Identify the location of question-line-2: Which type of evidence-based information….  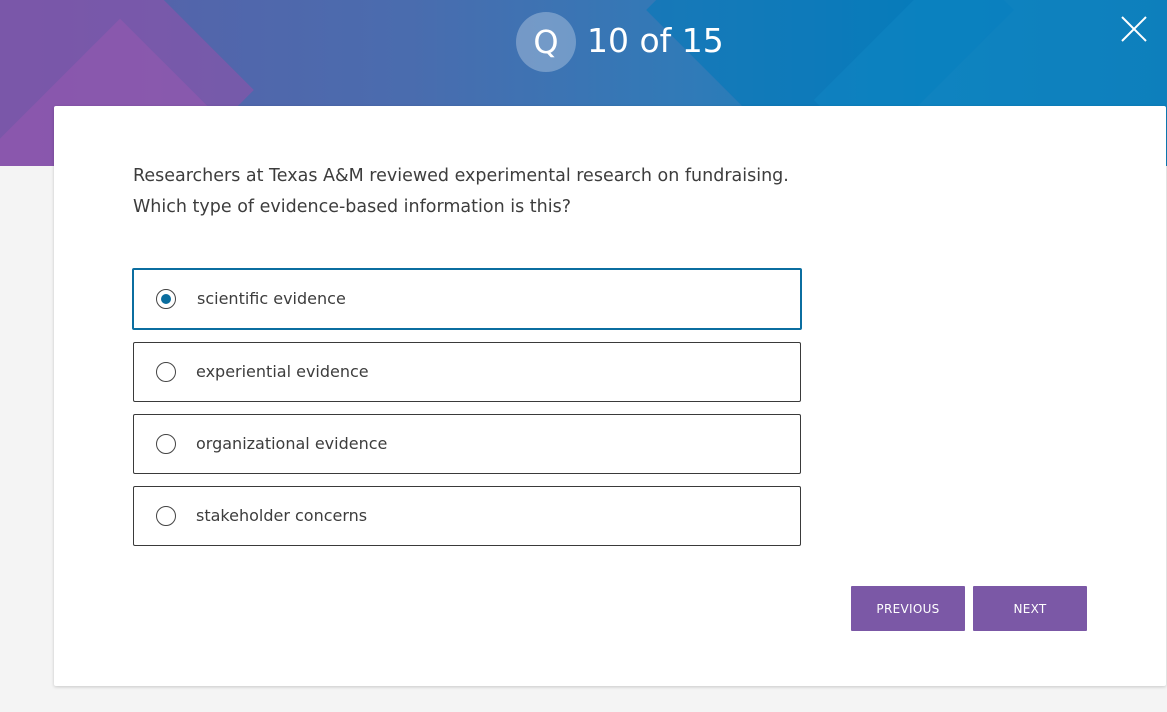
(352, 207).